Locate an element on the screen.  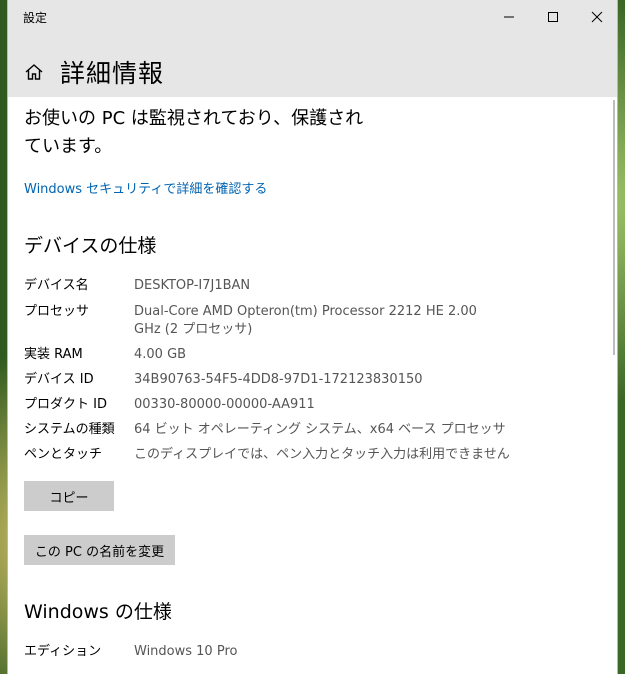
close-button is located at coordinates (595, 17).